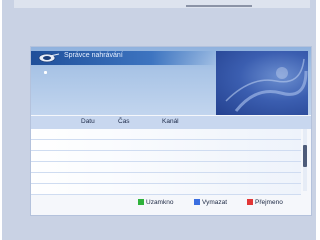 Image resolution: width=320 pixels, height=240 pixels. I want to click on top-bar, so click(162, 4).